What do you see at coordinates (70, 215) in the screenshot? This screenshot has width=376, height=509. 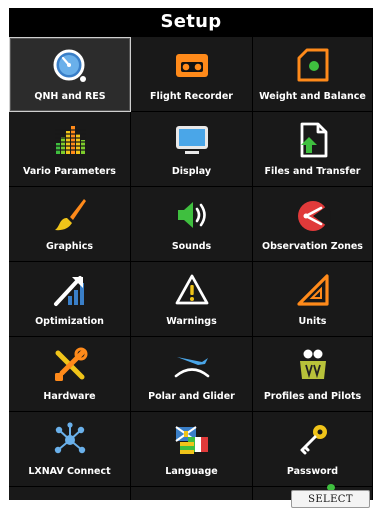 I see `paintbrush-icon` at bounding box center [70, 215].